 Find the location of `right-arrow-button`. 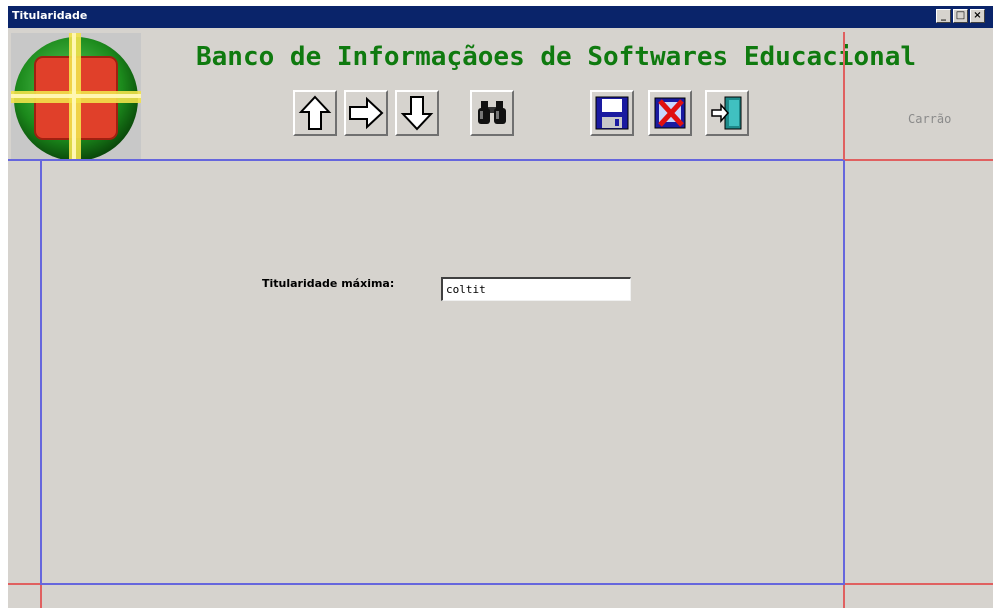

right-arrow-button is located at coordinates (366, 113).